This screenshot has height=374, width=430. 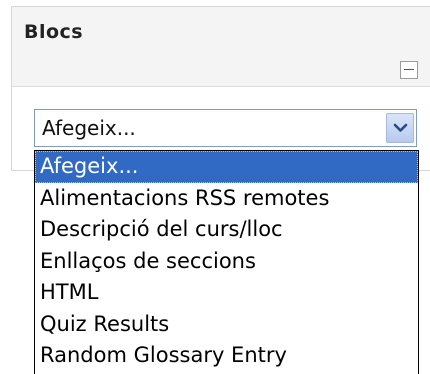 I want to click on dropdown-option-html: HTML, so click(x=226, y=293).